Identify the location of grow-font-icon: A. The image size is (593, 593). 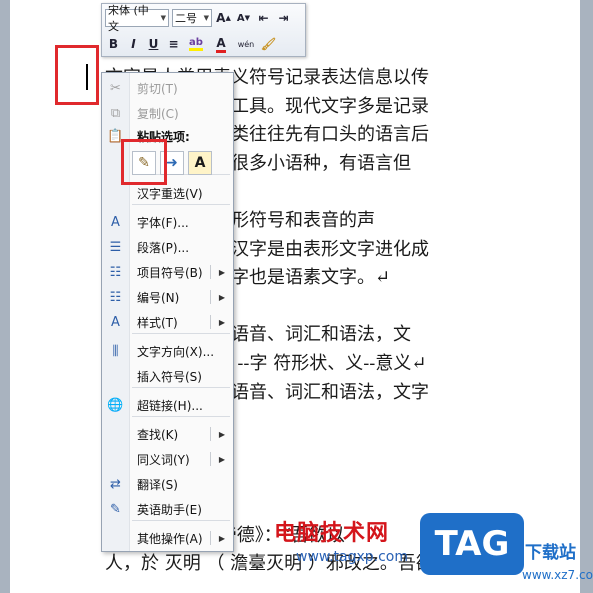
(221, 18).